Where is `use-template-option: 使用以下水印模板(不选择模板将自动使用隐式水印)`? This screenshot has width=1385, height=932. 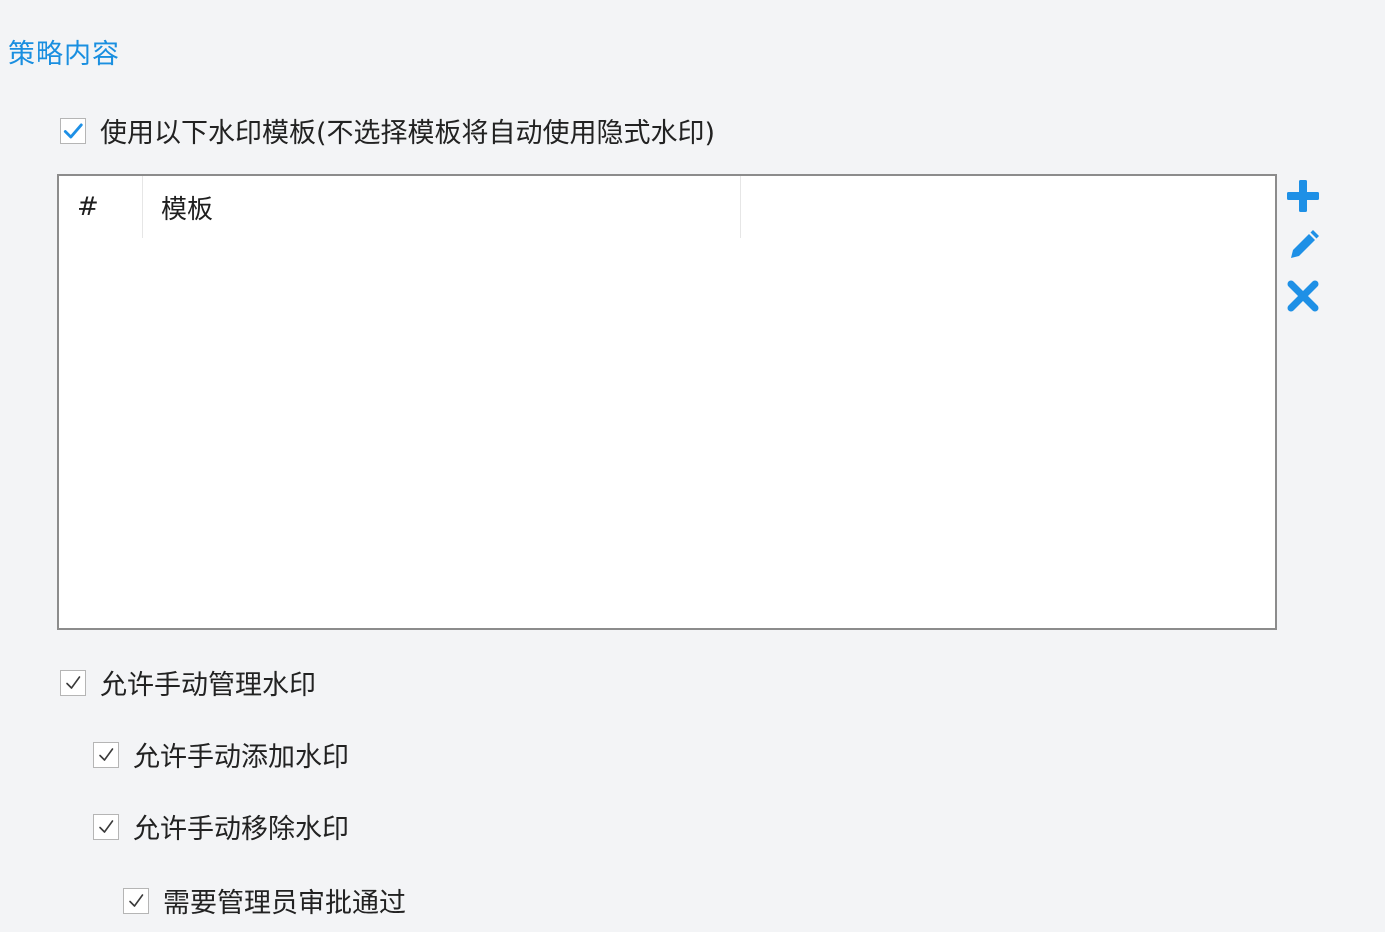 use-template-option: 使用以下水印模板(不选择模板将自动使用隐式水印) is located at coordinates (387, 130).